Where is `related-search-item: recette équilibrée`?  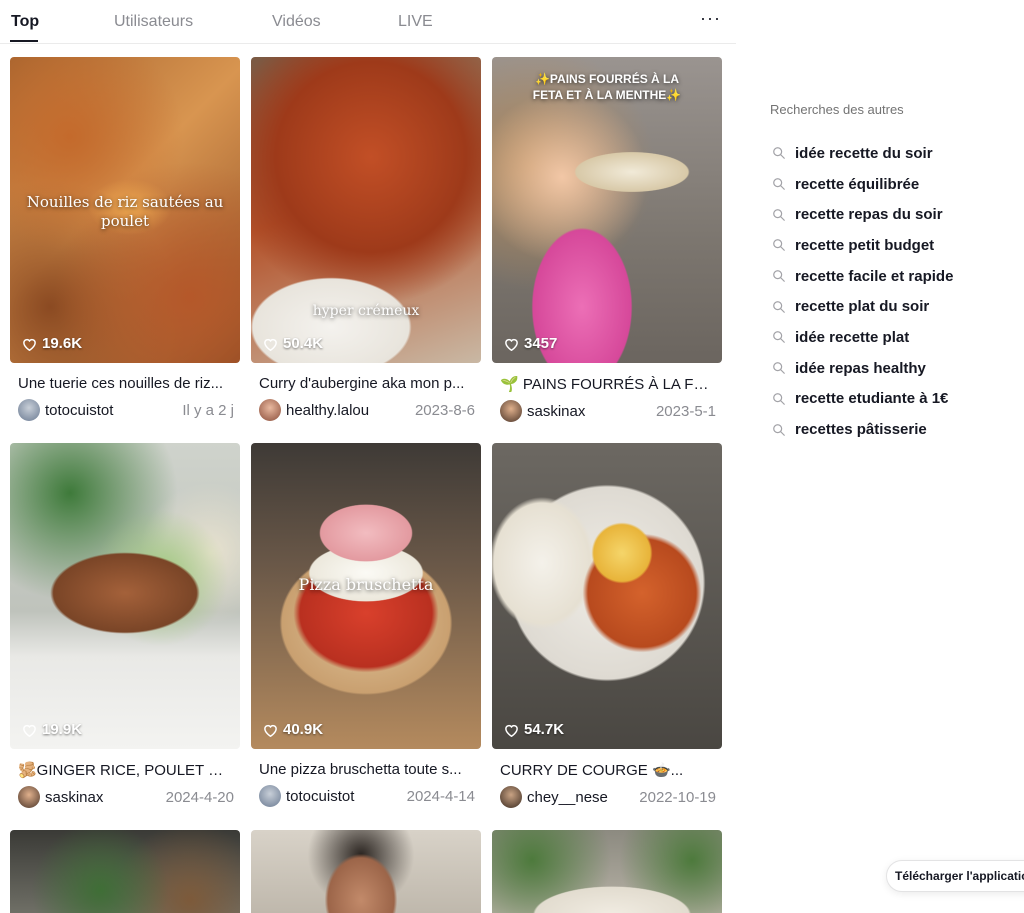 related-search-item: recette équilibrée is located at coordinates (862, 184).